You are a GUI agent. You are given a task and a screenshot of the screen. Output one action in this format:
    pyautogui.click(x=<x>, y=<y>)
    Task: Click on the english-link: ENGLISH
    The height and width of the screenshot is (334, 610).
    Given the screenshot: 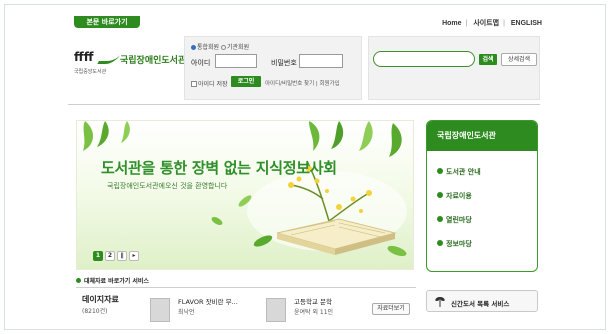 What is the action you would take?
    pyautogui.click(x=526, y=23)
    